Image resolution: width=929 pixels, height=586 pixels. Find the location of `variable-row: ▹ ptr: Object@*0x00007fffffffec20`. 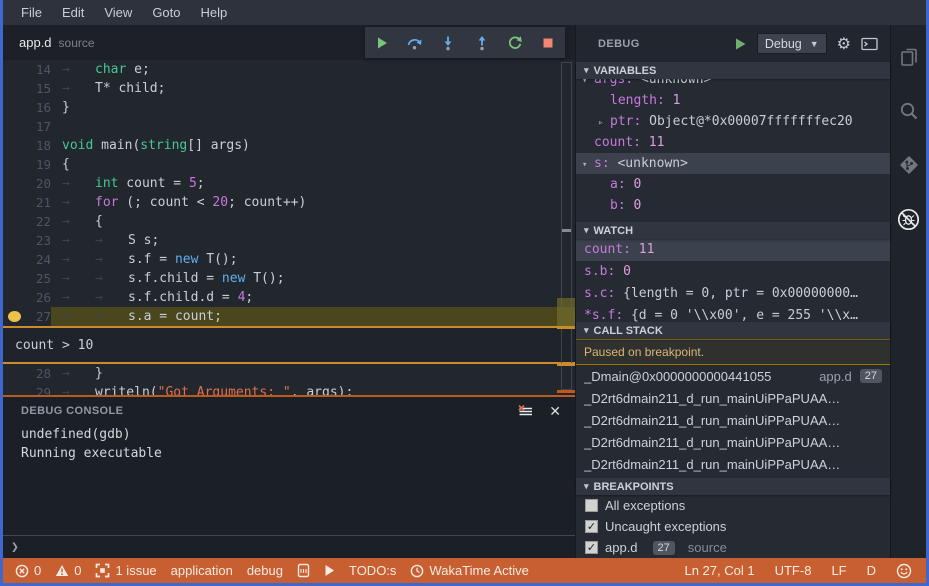

variable-row: ▹ ptr: Object@*0x00007fffffffec20 is located at coordinates (733, 121).